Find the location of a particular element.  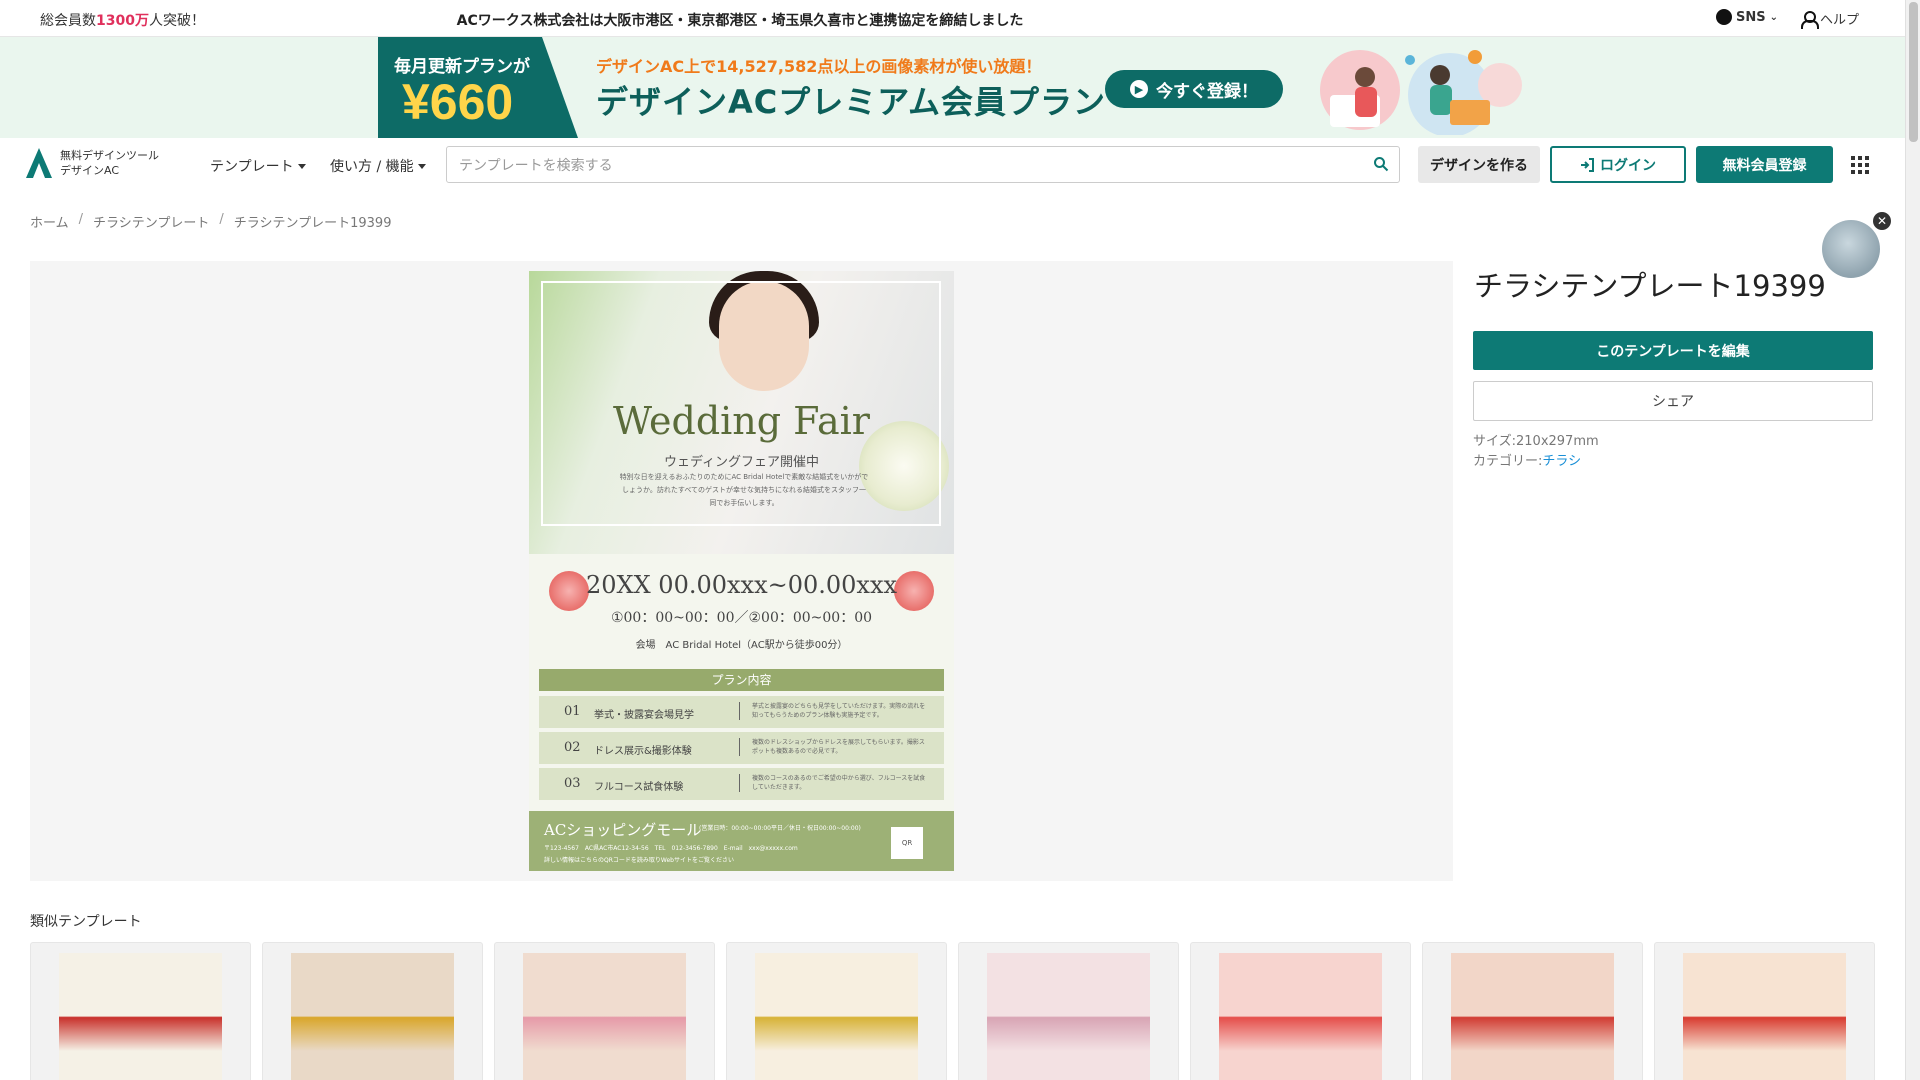

search-icon is located at coordinates (1381, 164).